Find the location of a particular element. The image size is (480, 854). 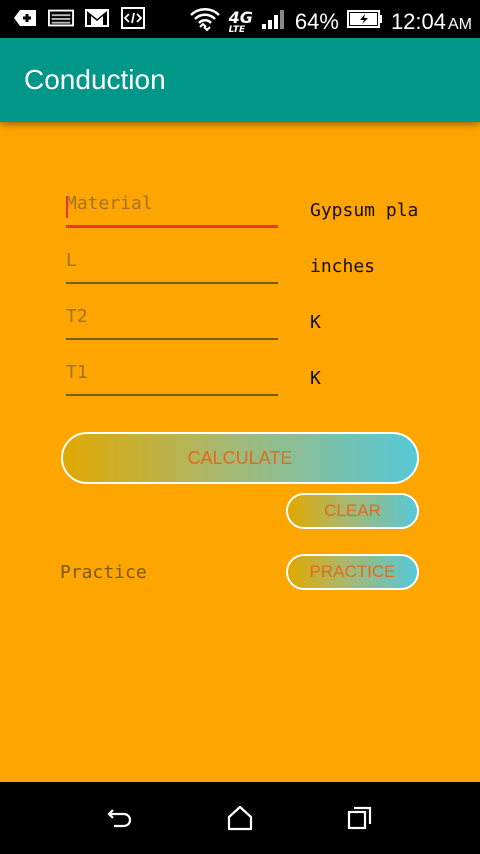

practice-button: PRACTICE is located at coordinates (352, 572).